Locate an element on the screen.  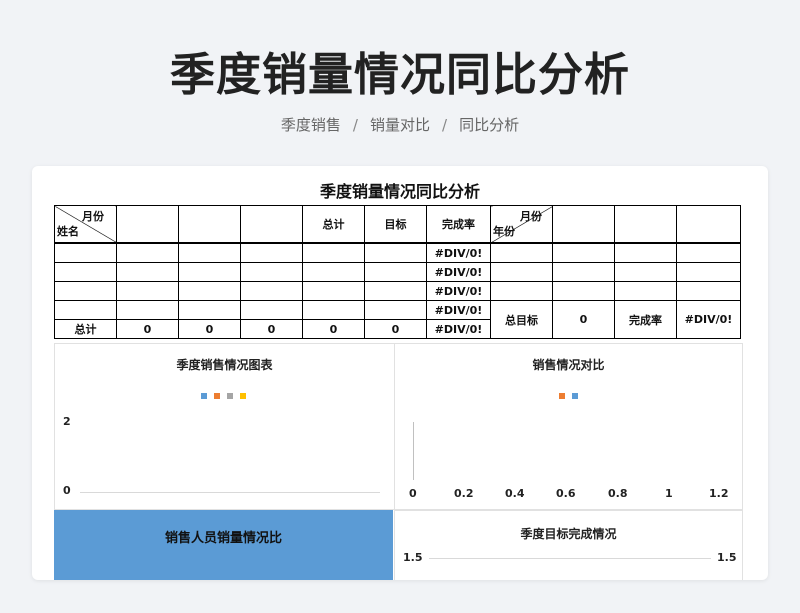
total-row-label: 总计 is located at coordinates (85, 329).